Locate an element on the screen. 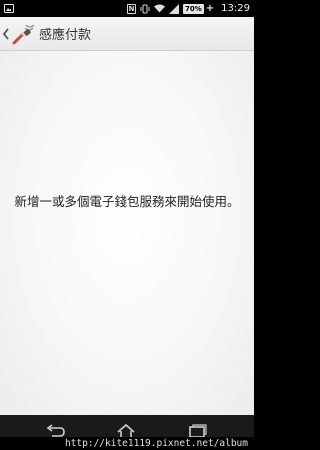 The height and width of the screenshot is (450, 320). app-bar: 感應付款 is located at coordinates (127, 34).